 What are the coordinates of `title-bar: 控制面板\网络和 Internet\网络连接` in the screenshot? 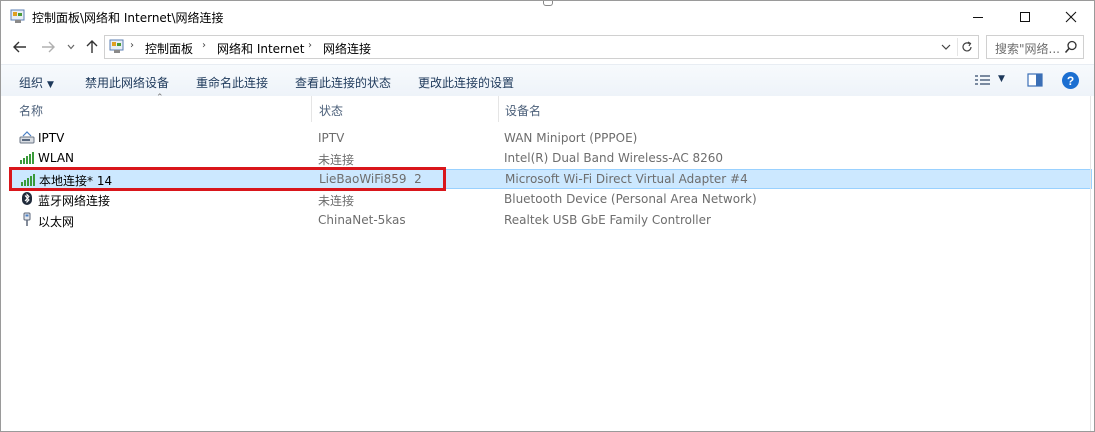 It's located at (547, 16).